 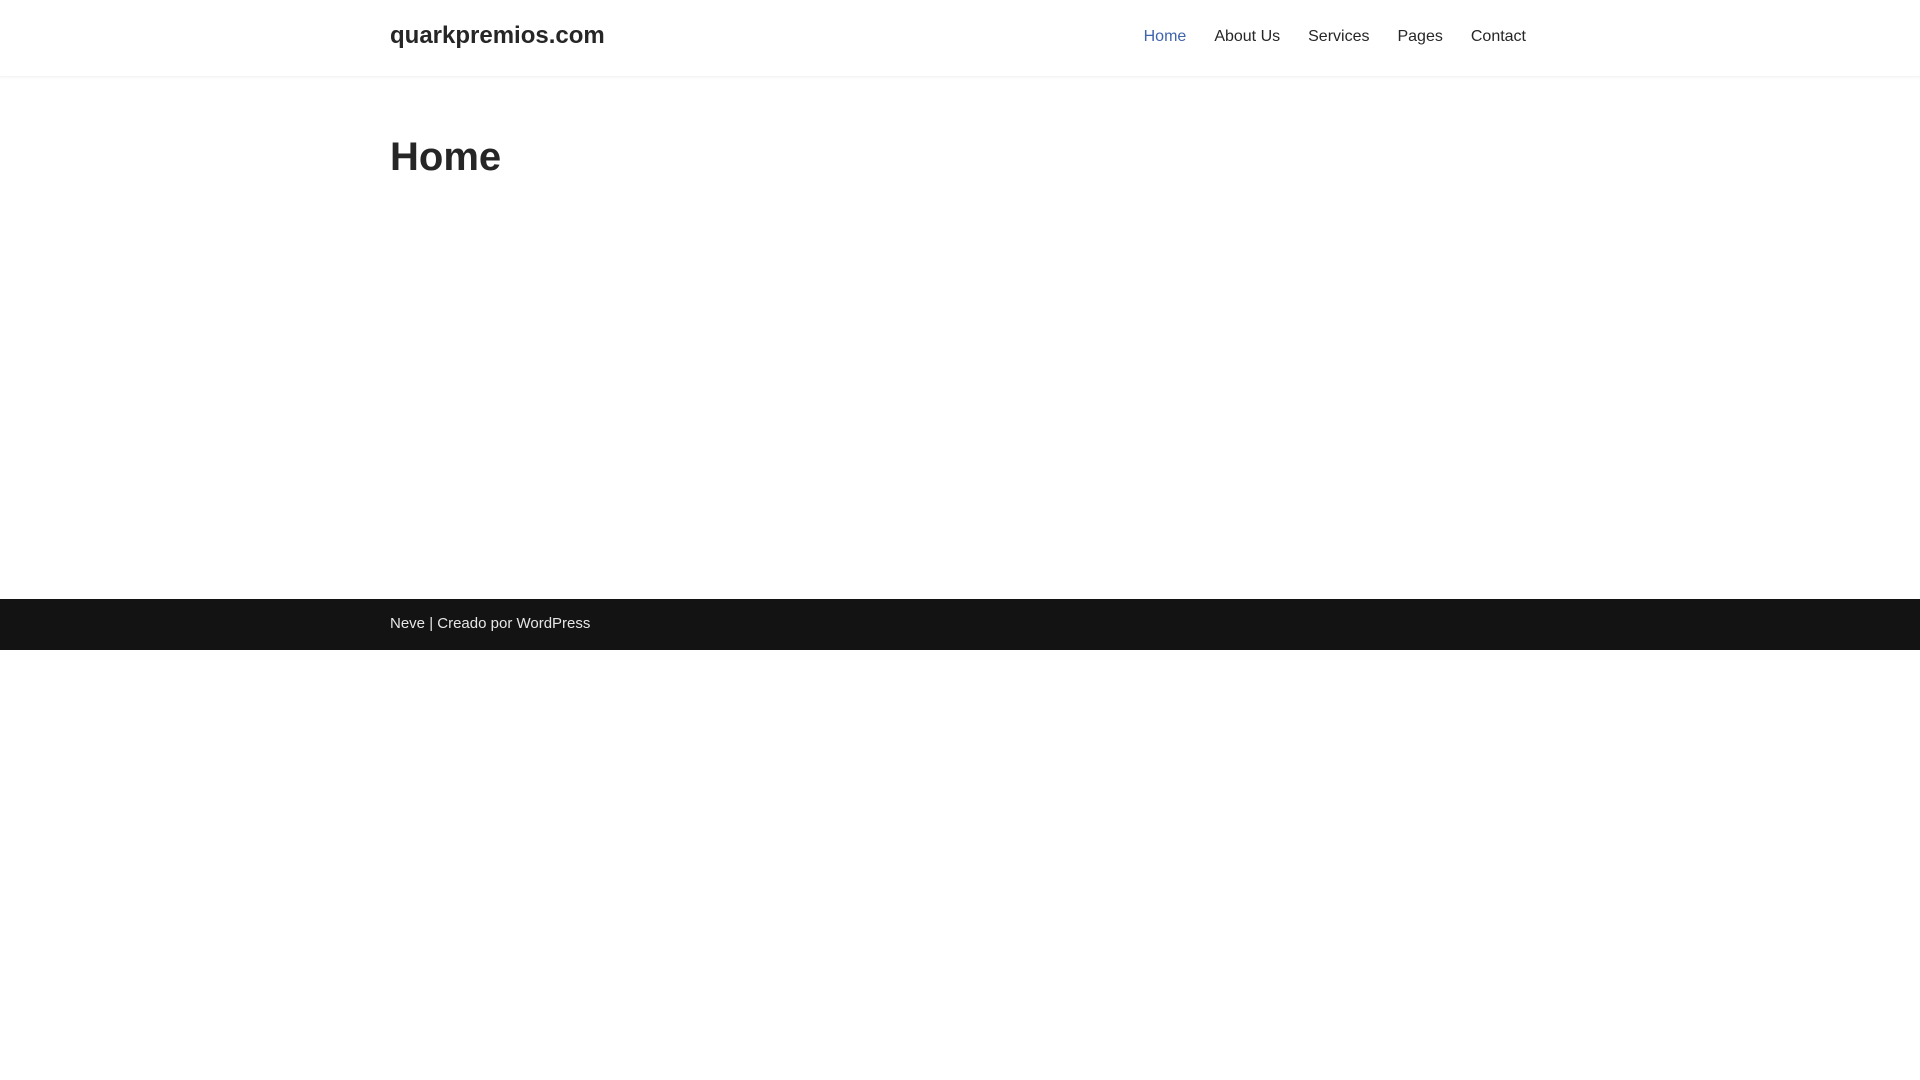 What do you see at coordinates (960, 624) in the screenshot?
I see `site-footer: Neve | Creado por WordPress` at bounding box center [960, 624].